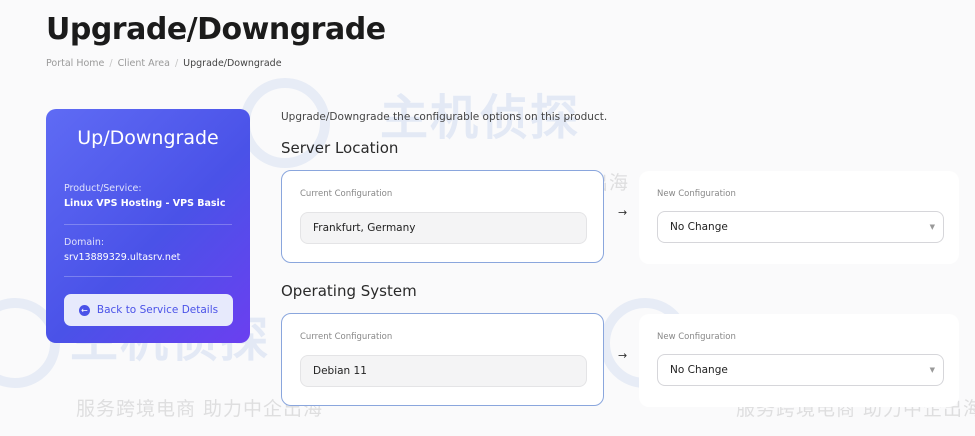  What do you see at coordinates (144, 63) in the screenshot?
I see `breadcrumb-client-area: Client Area` at bounding box center [144, 63].